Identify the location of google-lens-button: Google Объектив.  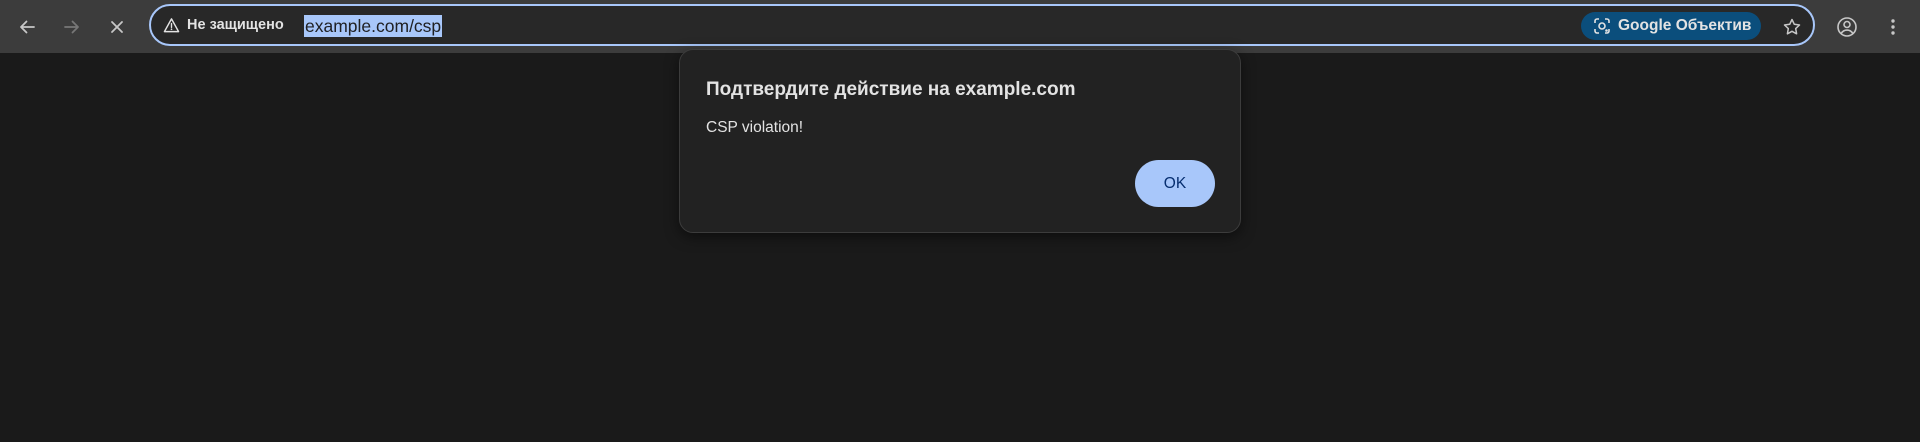
(1671, 26).